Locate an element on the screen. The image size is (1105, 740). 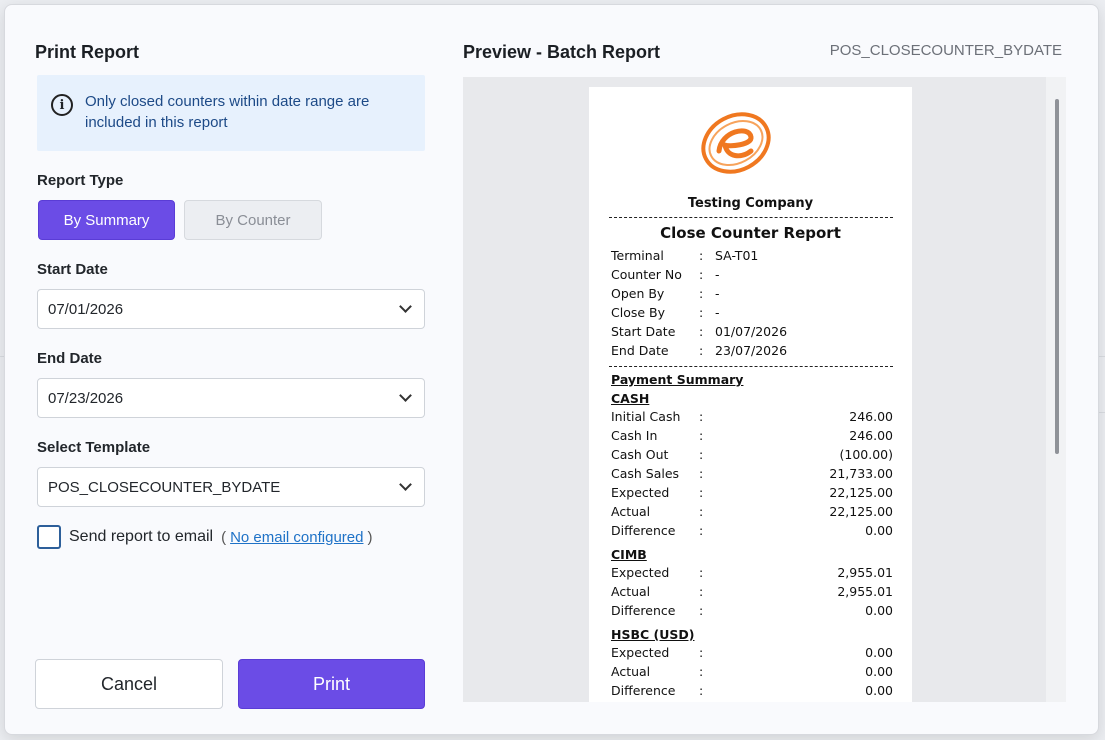
row-key: Cash In is located at coordinates (634, 435).